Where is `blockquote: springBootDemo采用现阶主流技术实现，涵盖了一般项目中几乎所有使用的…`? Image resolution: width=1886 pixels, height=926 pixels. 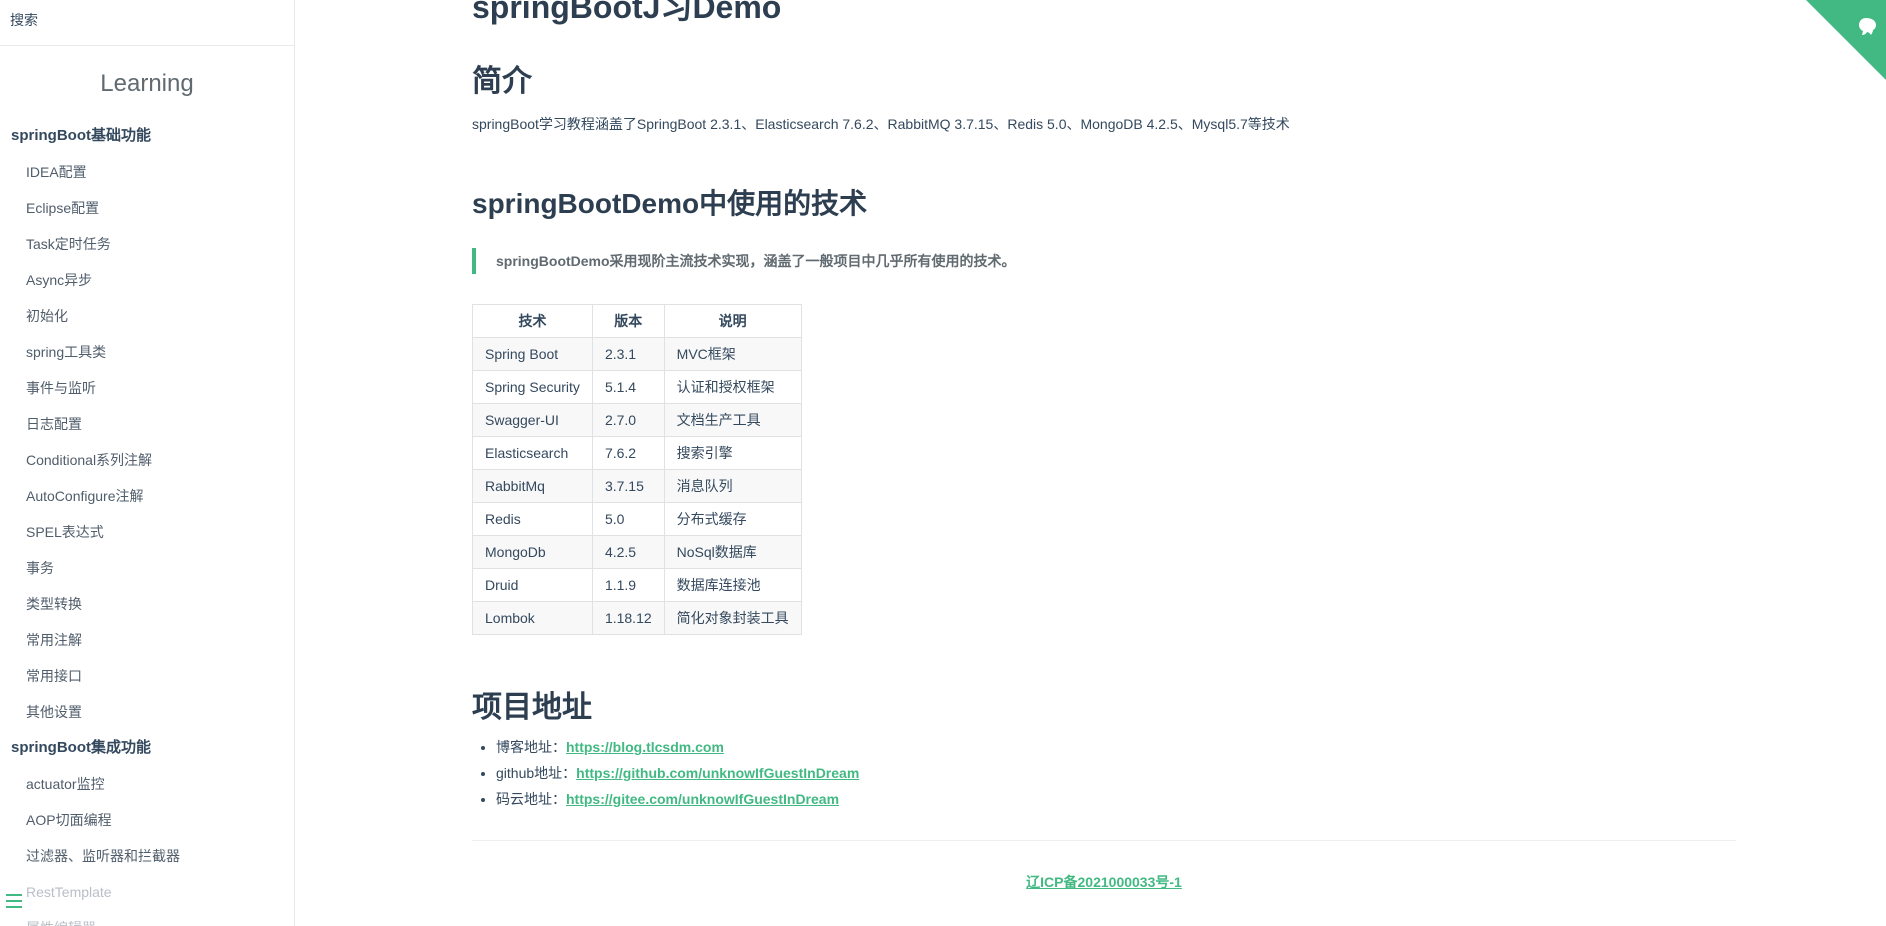
blockquote: springBootDemo采用现阶主流技术实现，涵盖了一般项目中几乎所有使用的… is located at coordinates (744, 261).